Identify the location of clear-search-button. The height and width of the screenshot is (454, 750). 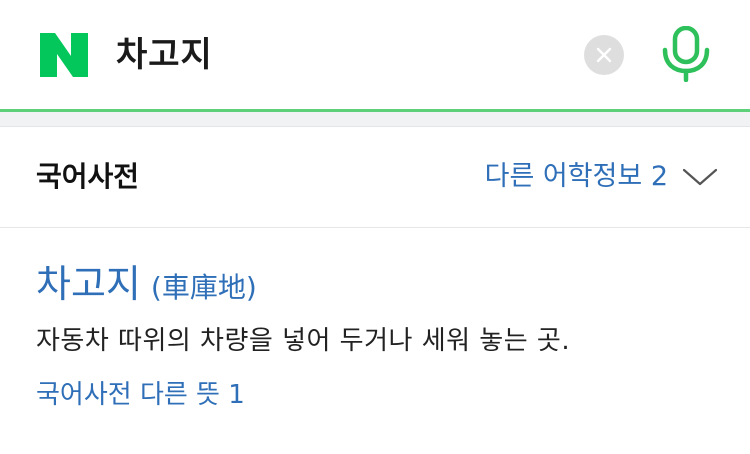
(604, 55).